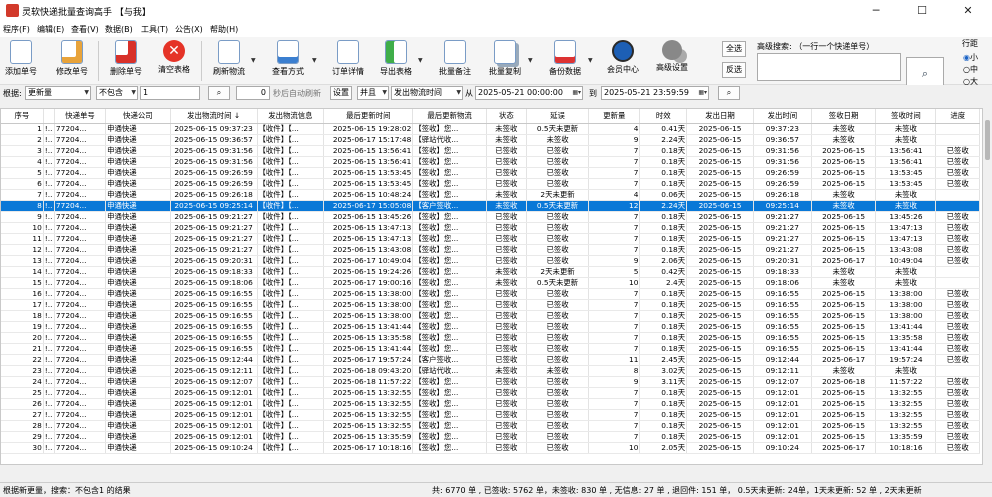 Image resolution: width=992 pixels, height=497 pixels. I want to click on view-dropdown-icon: ▼, so click(314, 60).